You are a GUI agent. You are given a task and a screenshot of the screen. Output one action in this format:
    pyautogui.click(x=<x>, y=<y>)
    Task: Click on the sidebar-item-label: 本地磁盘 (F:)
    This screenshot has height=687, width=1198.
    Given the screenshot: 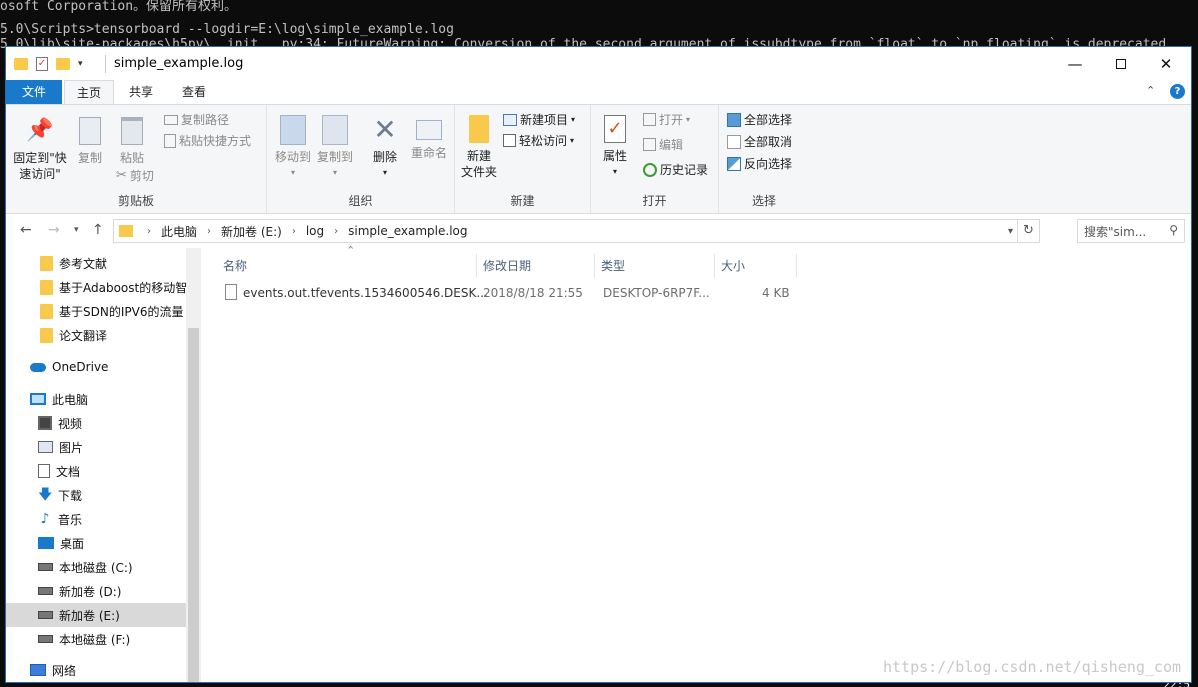 What is the action you would take?
    pyautogui.click(x=95, y=639)
    